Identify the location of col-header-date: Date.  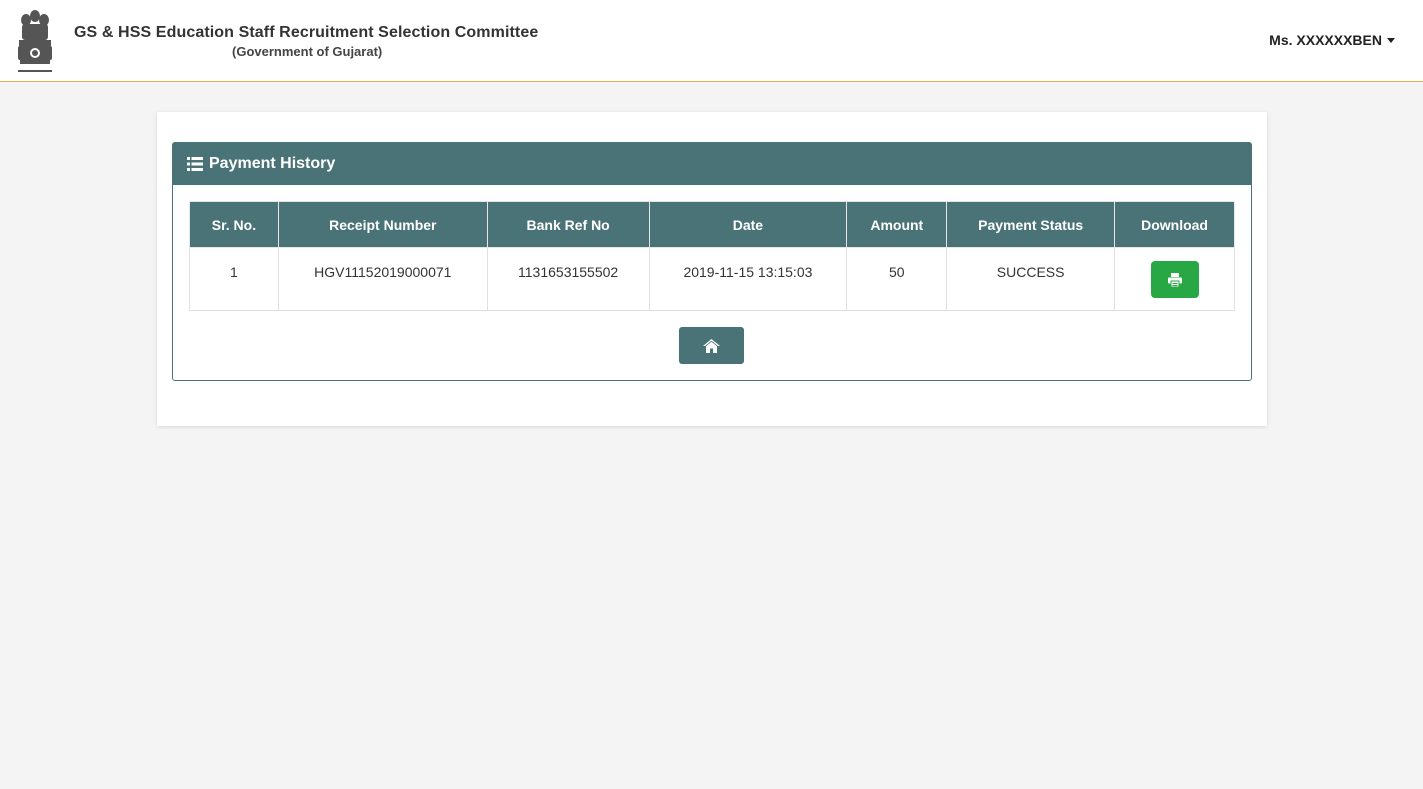
(748, 224).